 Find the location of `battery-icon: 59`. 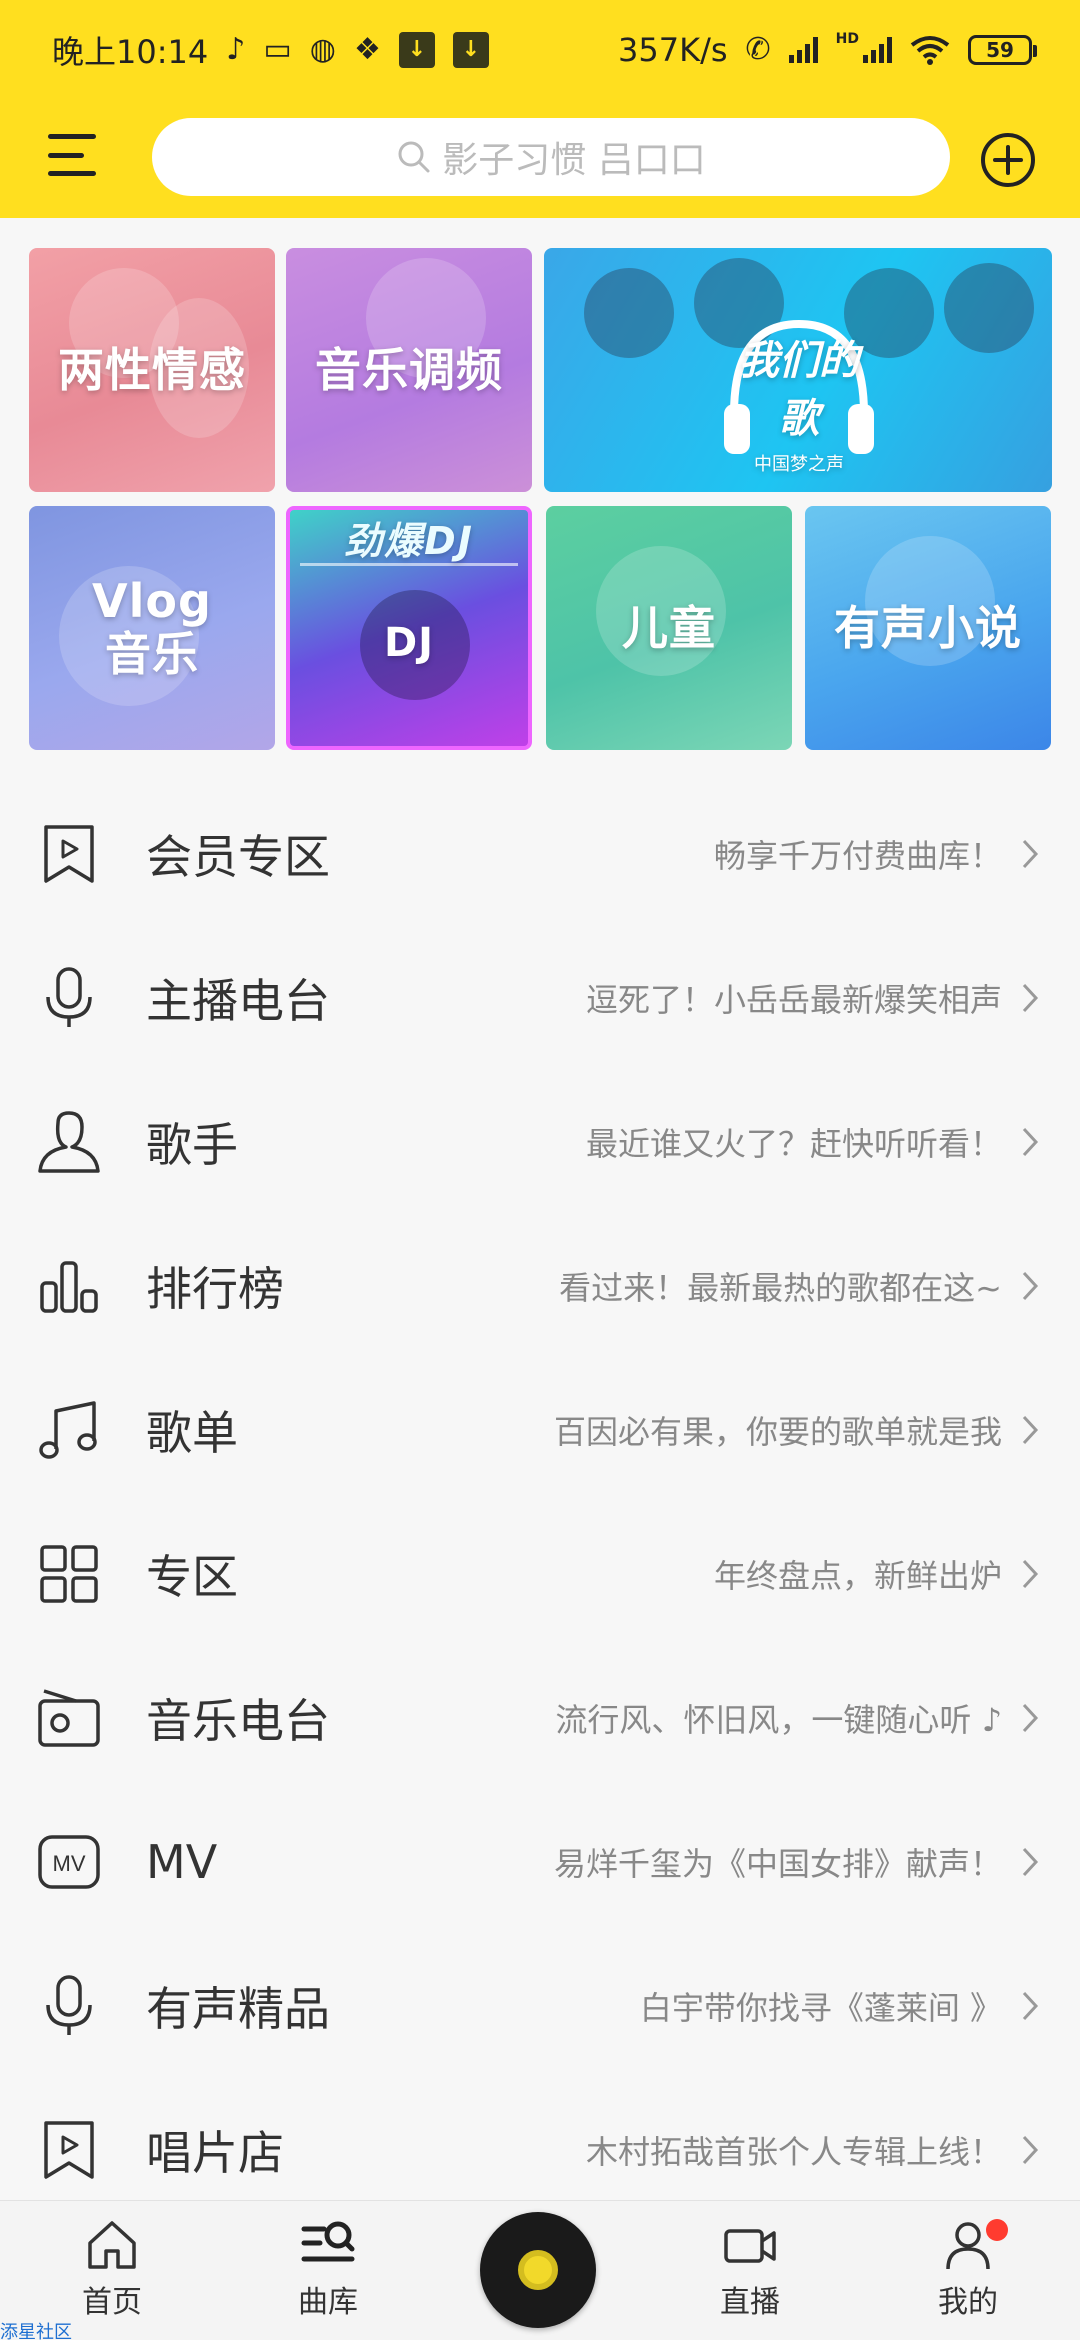

battery-icon: 59 is located at coordinates (1002, 50).